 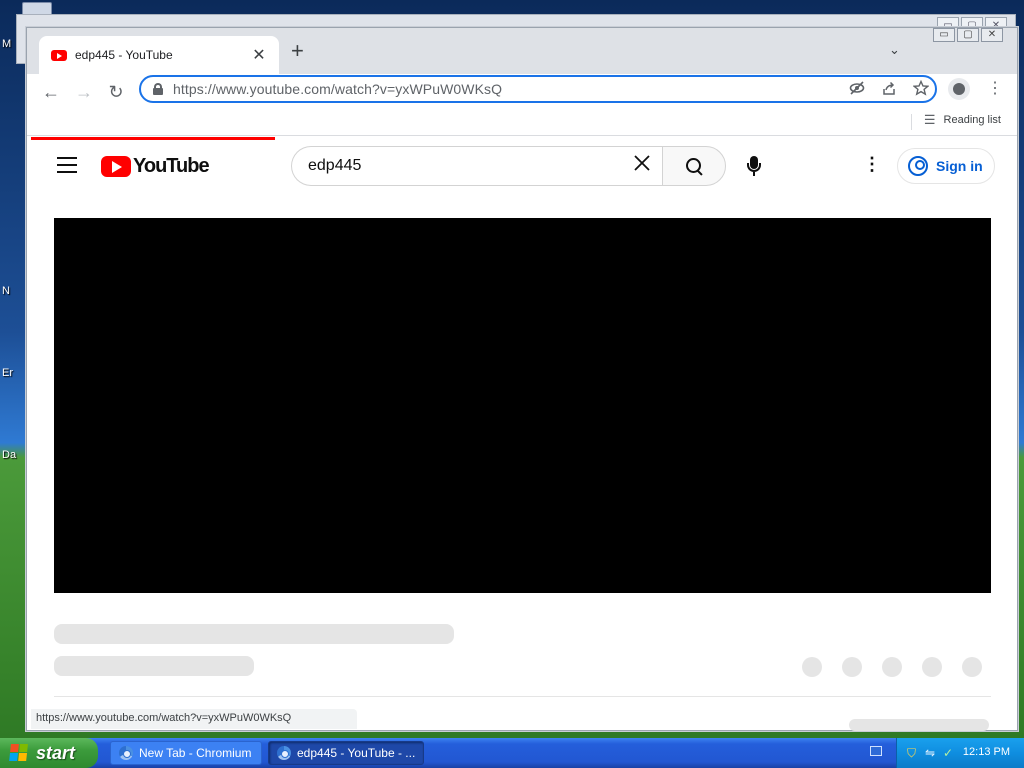 I want to click on star-icon, so click(x=921, y=89).